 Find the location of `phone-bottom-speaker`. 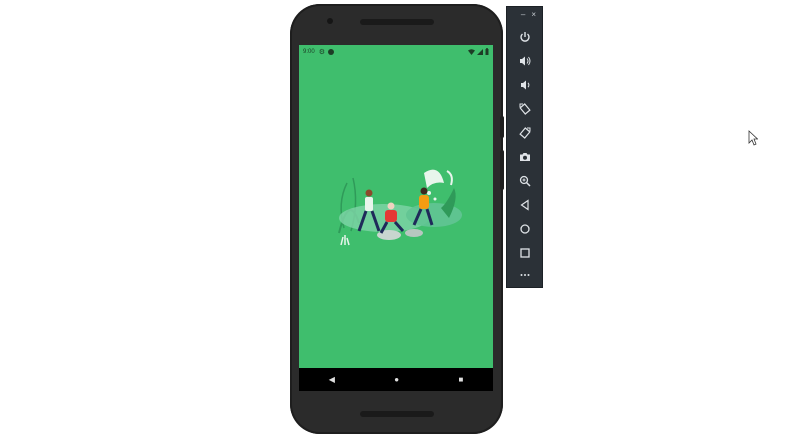

phone-bottom-speaker is located at coordinates (397, 414).